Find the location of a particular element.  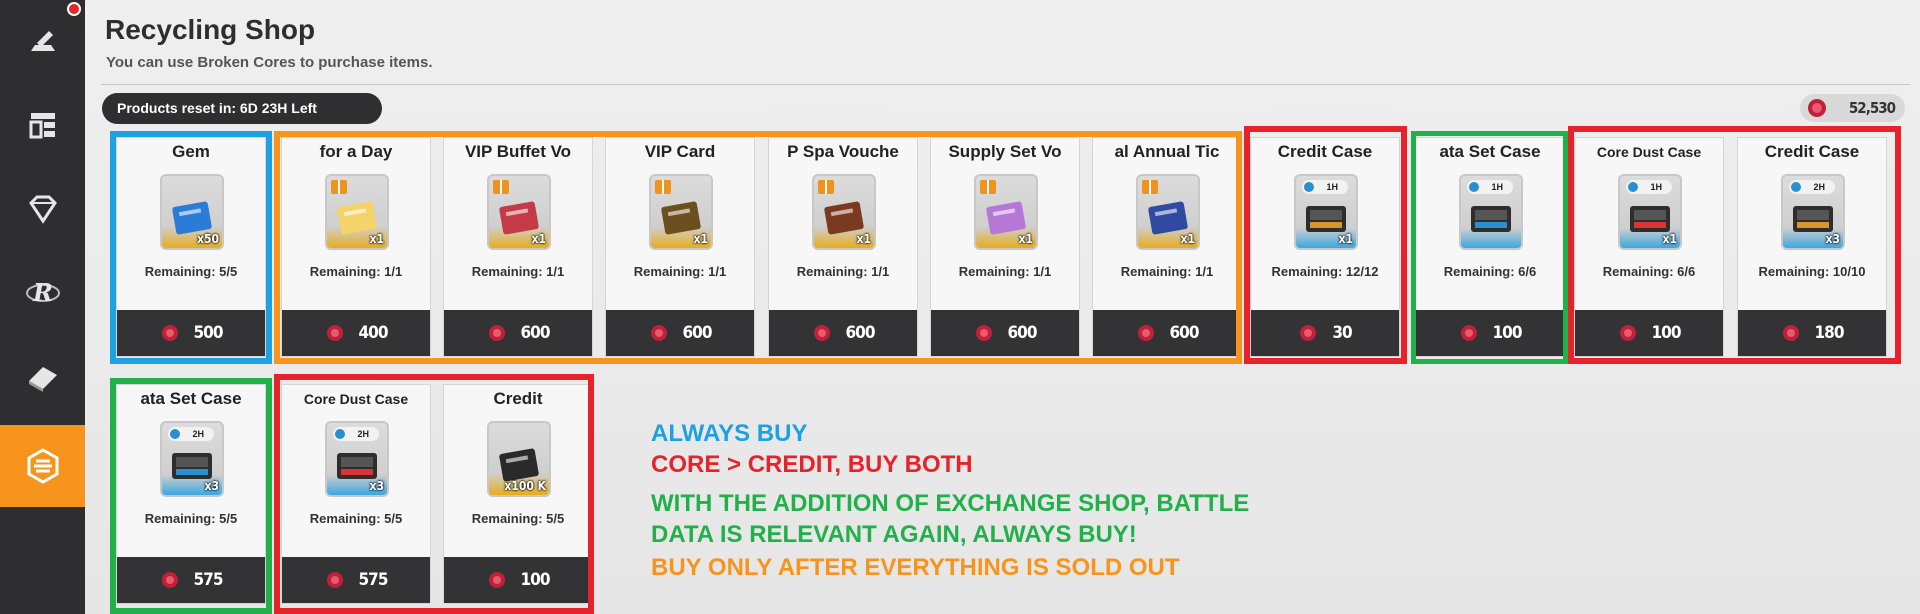

product-card: Supply Set Vo x1 Remaining: 1/1 600 is located at coordinates (1005, 247).